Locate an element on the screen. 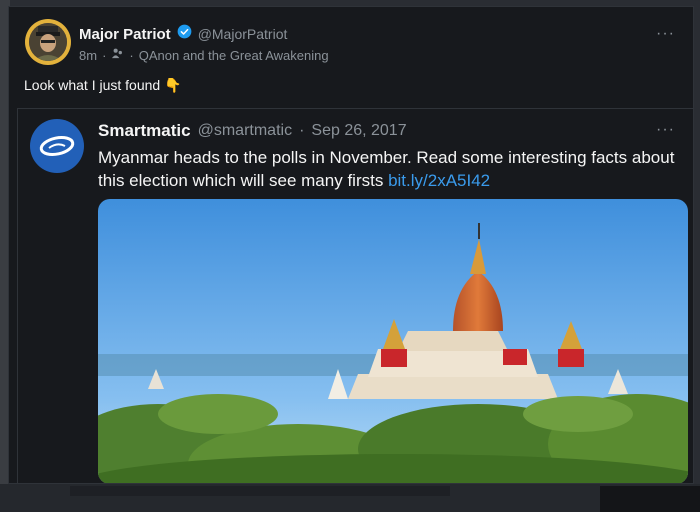 The image size is (700, 512). author-handle: @MajorPatriot is located at coordinates (243, 34).